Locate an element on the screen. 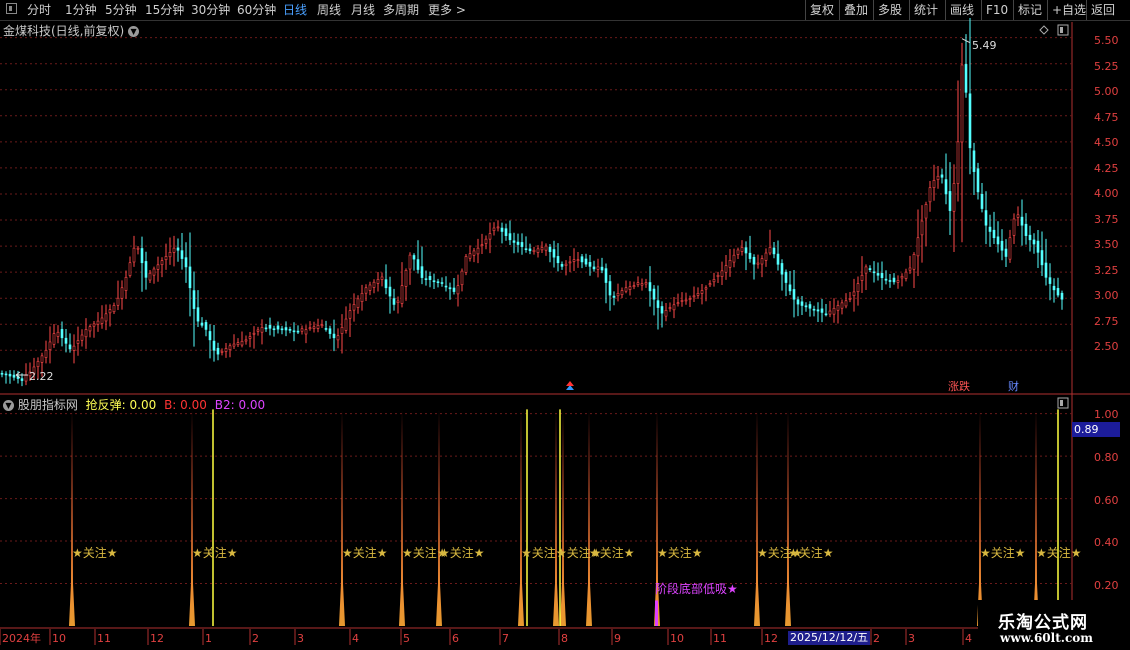  y-tick: 2.50 is located at coordinates (1106, 346).